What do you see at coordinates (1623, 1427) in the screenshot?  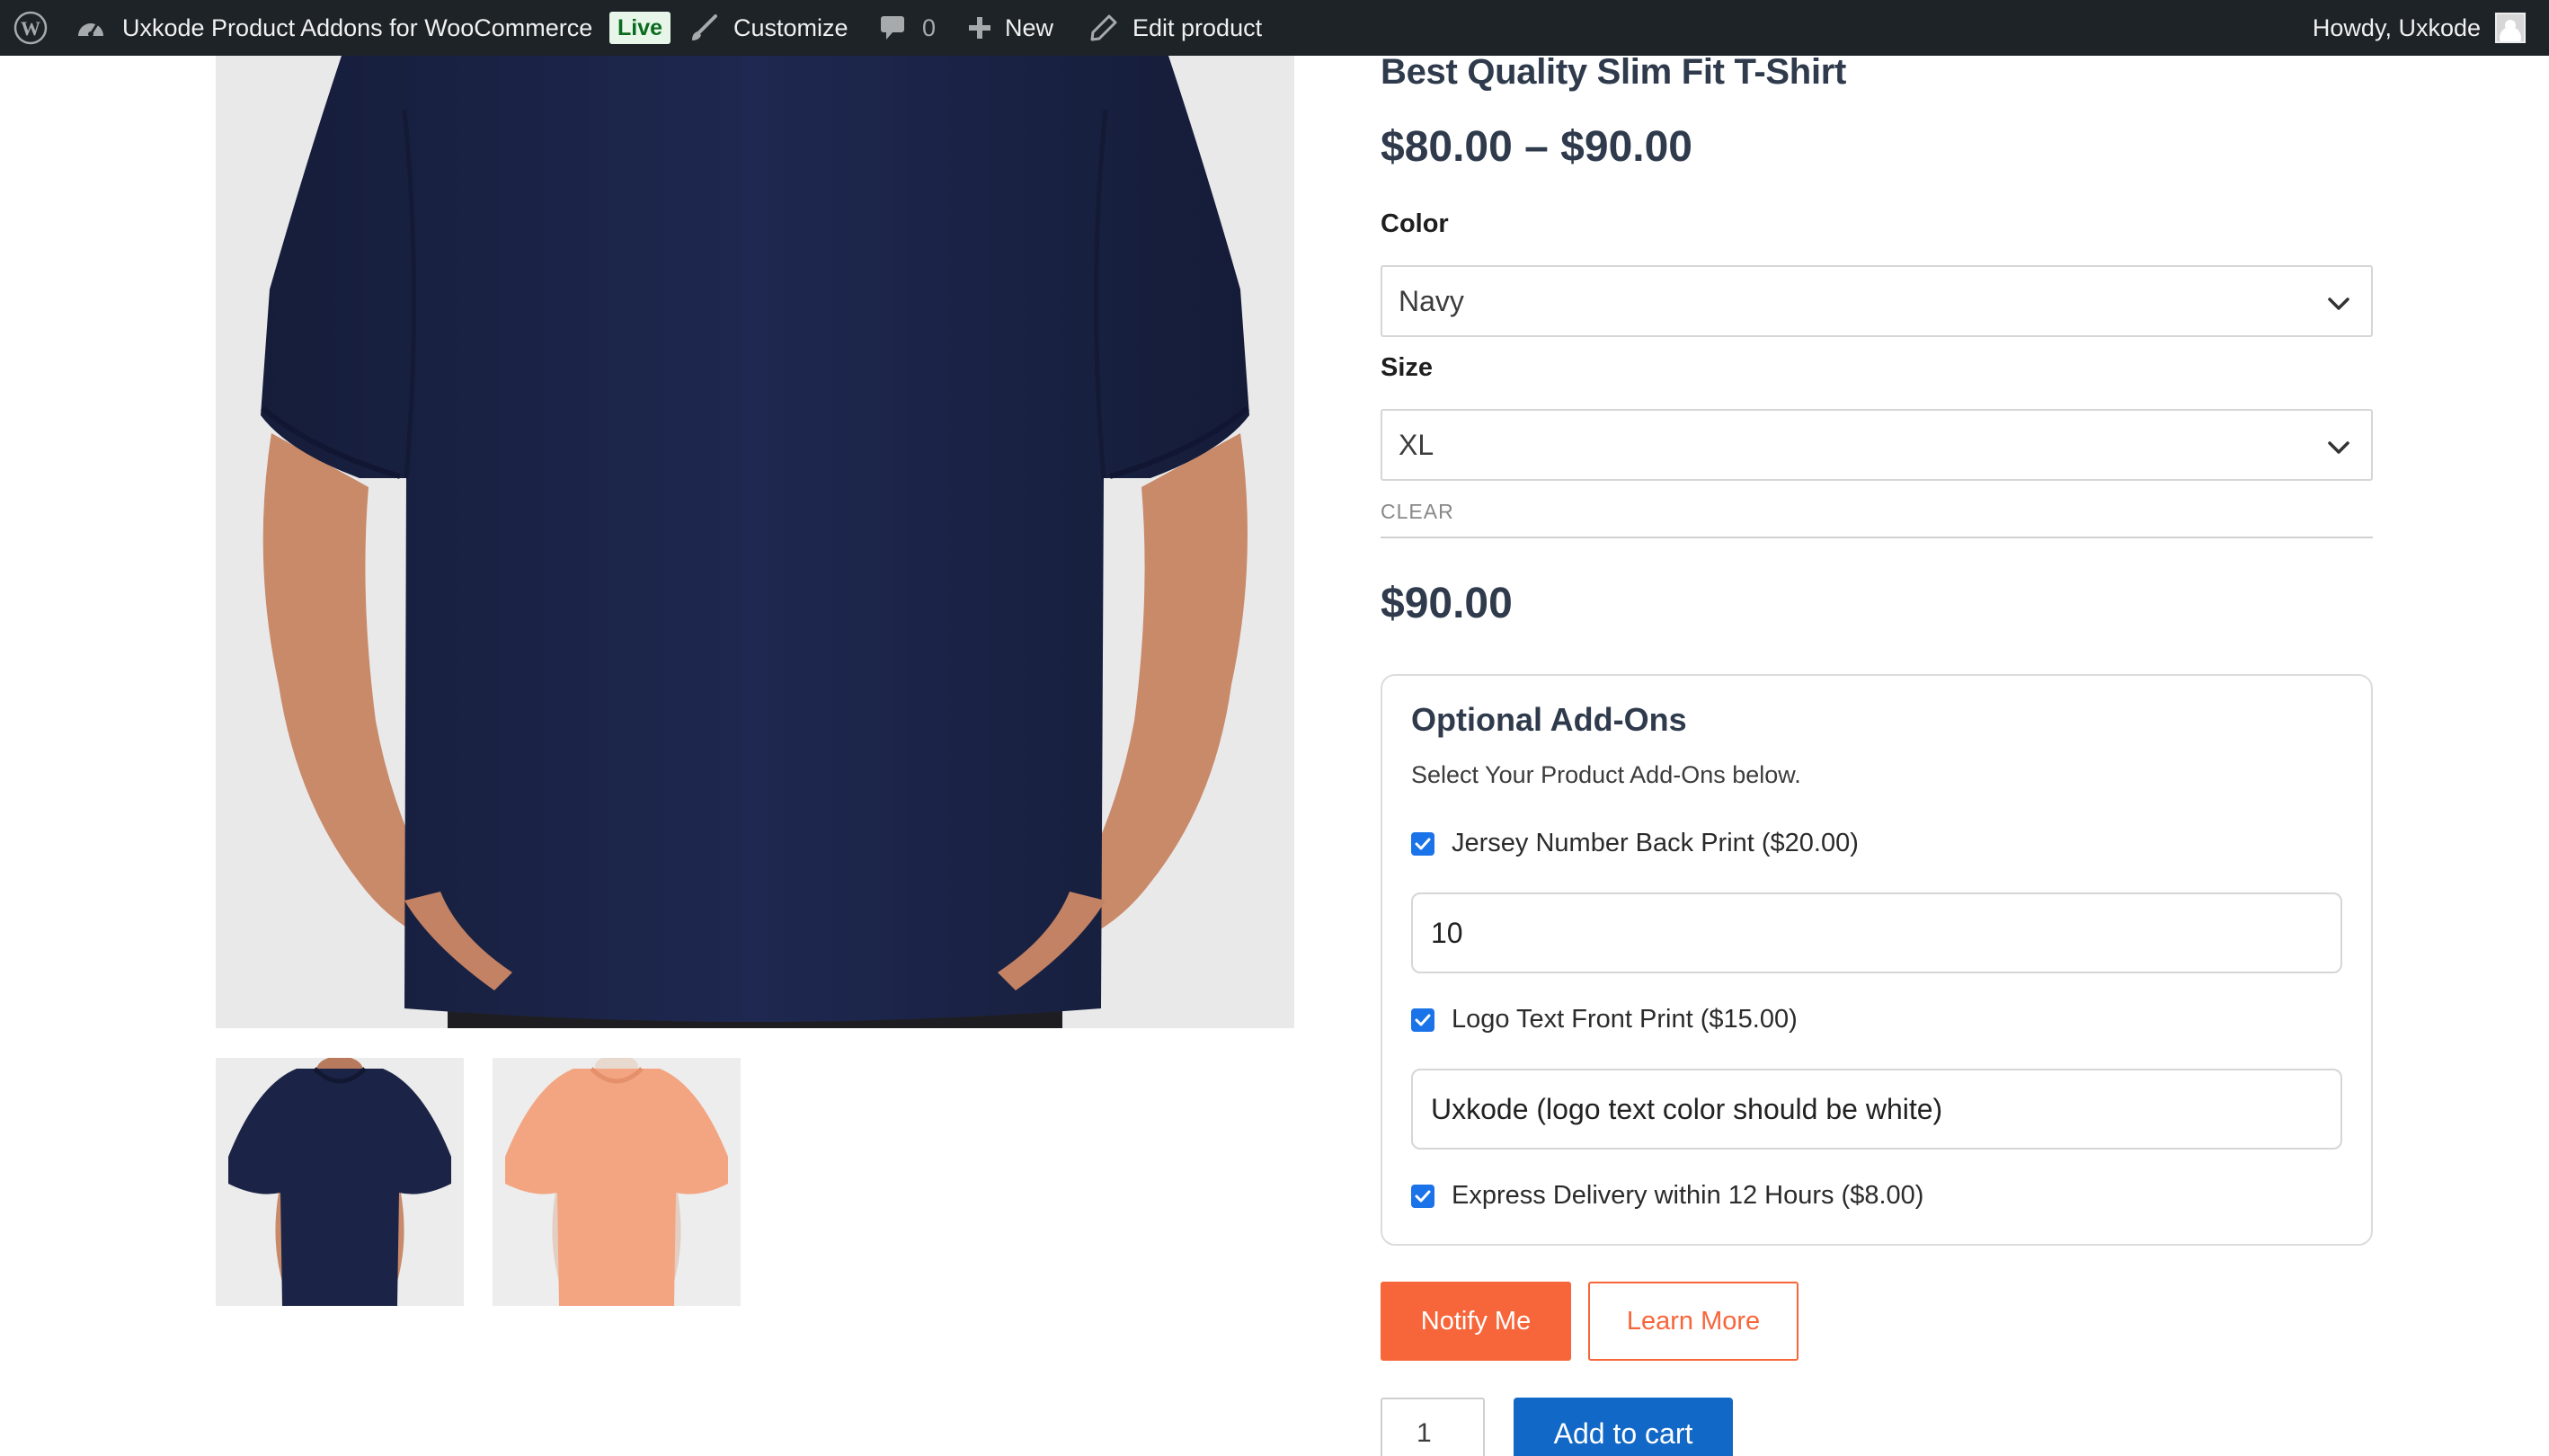 I see `add-to-cart-button: Add to cart` at bounding box center [1623, 1427].